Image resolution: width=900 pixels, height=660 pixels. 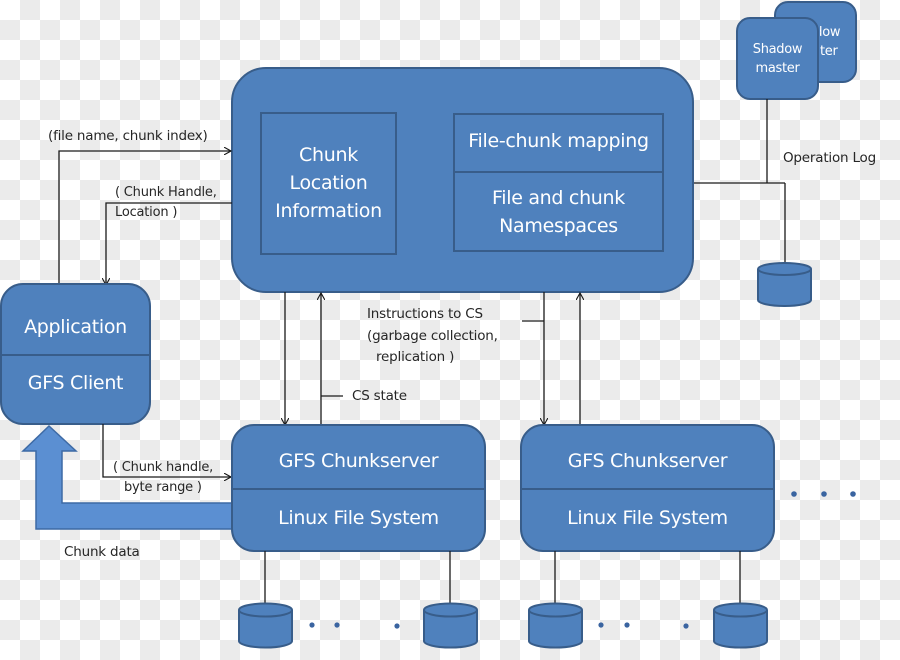 I want to click on cs2-disk-ellipsis, so click(x=643, y=625).